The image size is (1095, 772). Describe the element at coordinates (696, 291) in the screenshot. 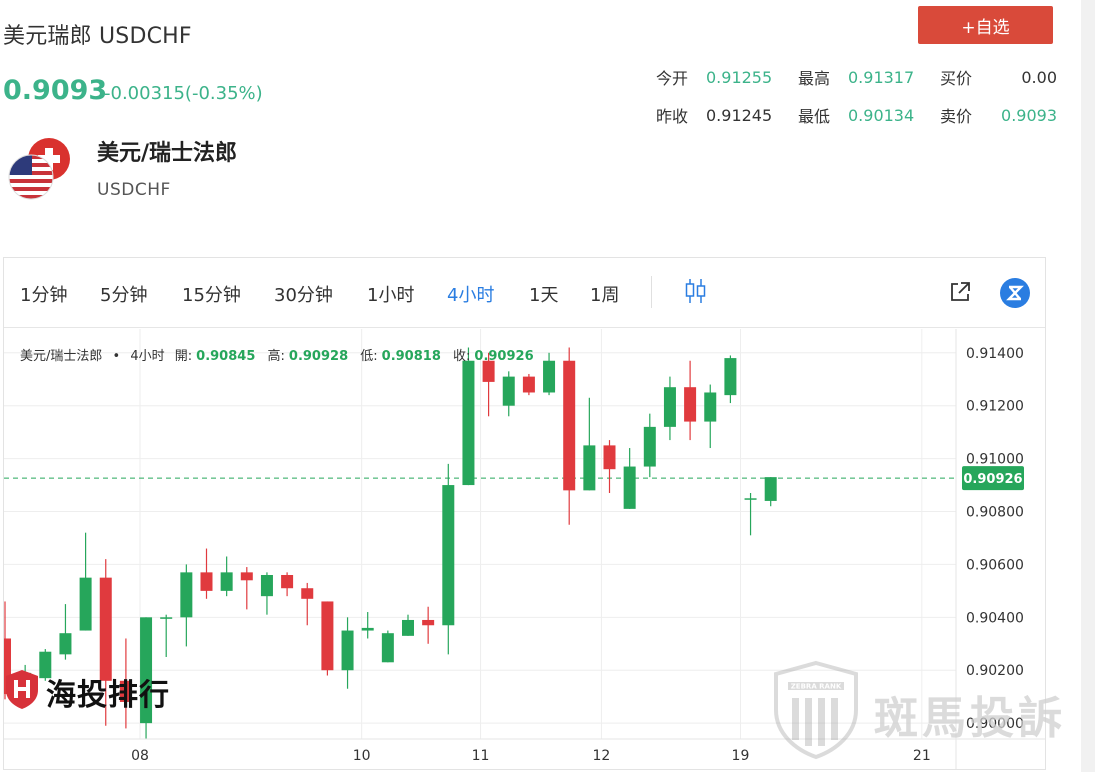

I see `candlestick-type-icon` at that location.